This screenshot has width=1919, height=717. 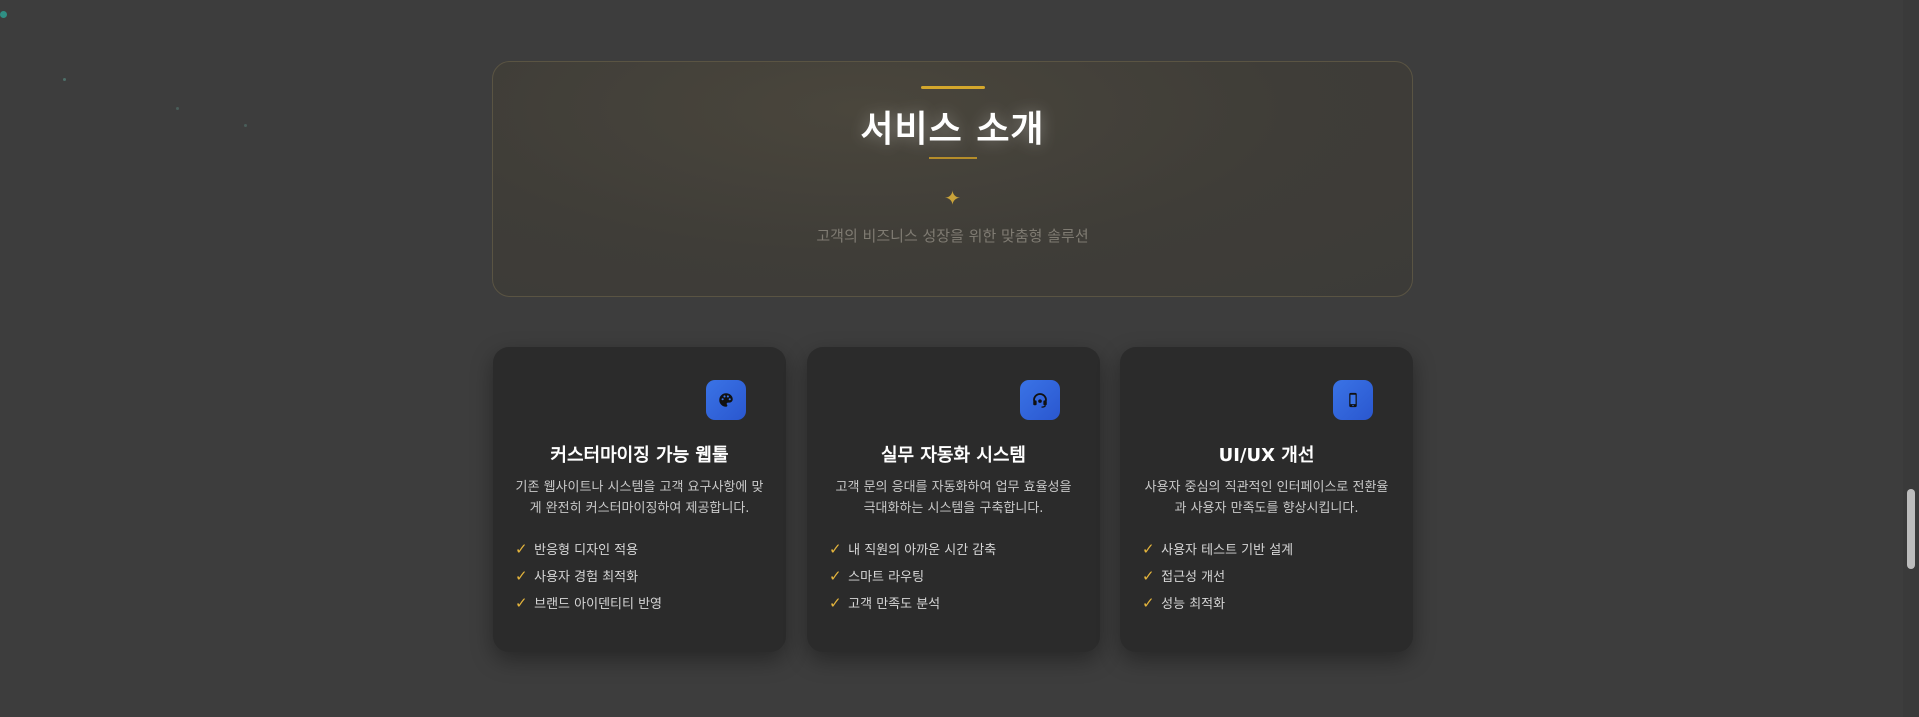 What do you see at coordinates (922, 550) in the screenshot?
I see `feature-label: 내 직원의 아까운 시간 감축` at bounding box center [922, 550].